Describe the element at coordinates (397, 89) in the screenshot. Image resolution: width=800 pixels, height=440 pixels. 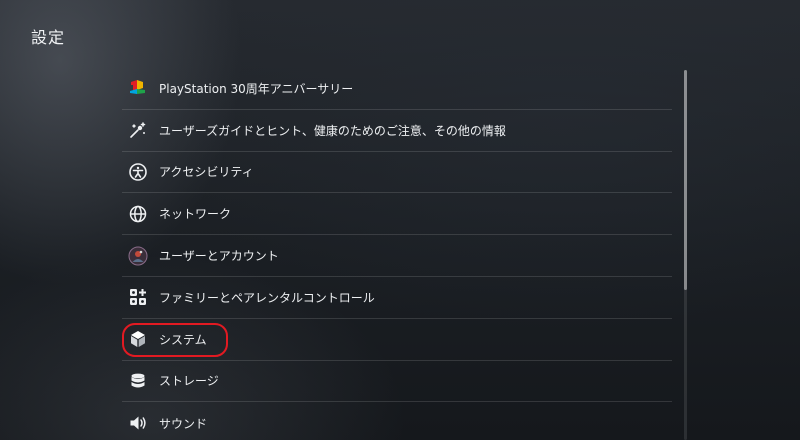
I see `menu-item-ps-anniversary: PlayStation 30周年アニバーサリー` at that location.